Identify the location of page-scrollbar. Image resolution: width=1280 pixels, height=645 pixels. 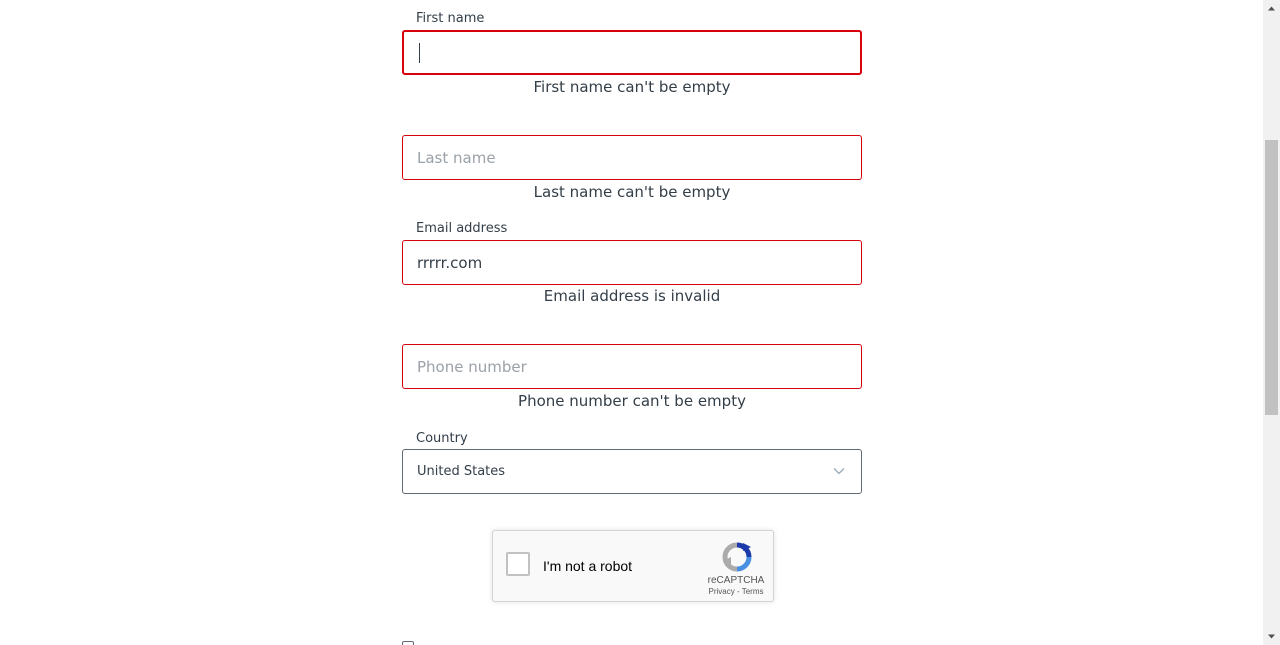
(1271, 322).